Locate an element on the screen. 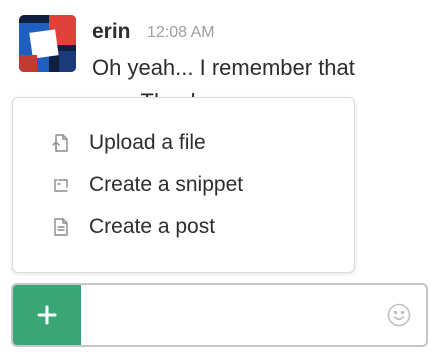 The width and height of the screenshot is (431, 356). menu-item-label: Upload a file is located at coordinates (147, 142).